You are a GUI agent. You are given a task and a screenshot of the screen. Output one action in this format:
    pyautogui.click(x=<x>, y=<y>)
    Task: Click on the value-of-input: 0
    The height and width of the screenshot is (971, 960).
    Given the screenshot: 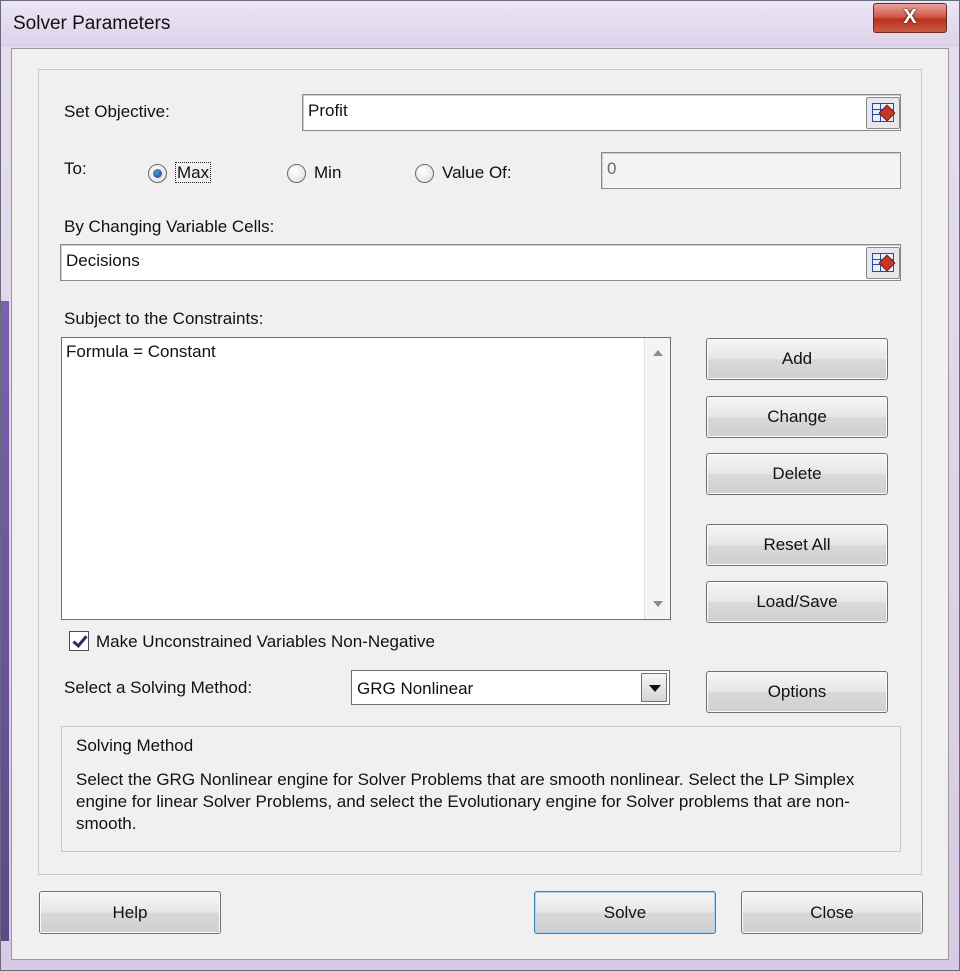 What is the action you would take?
    pyautogui.click(x=751, y=170)
    